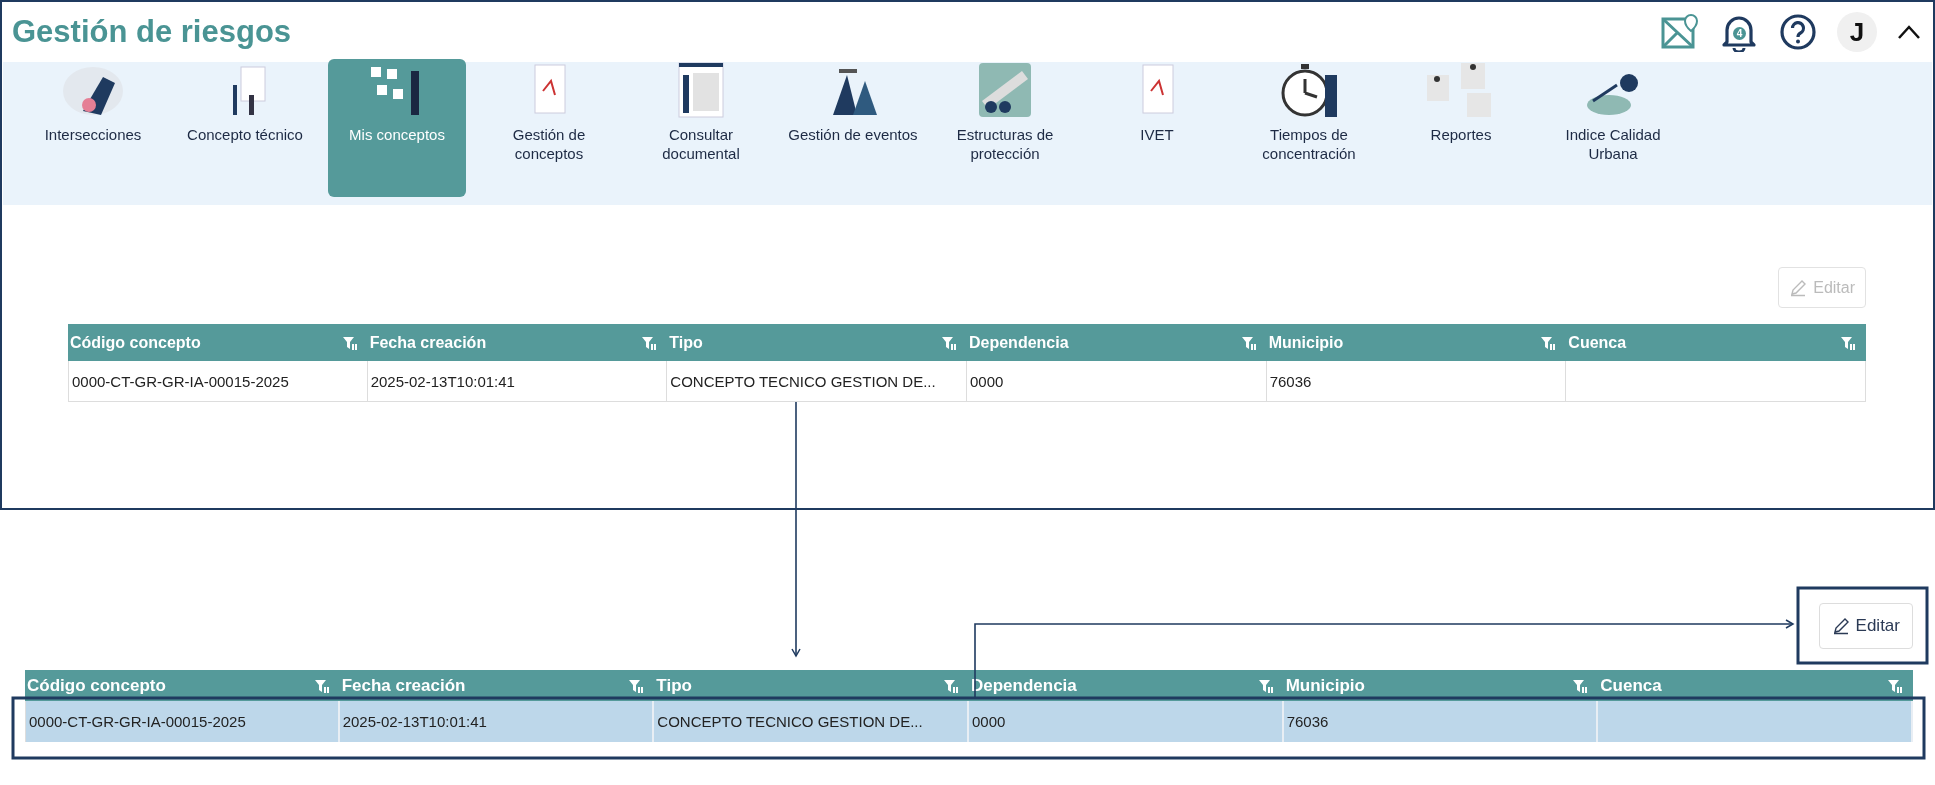  Describe the element at coordinates (701, 128) in the screenshot. I see `nav-tile: Consultar documental` at that location.